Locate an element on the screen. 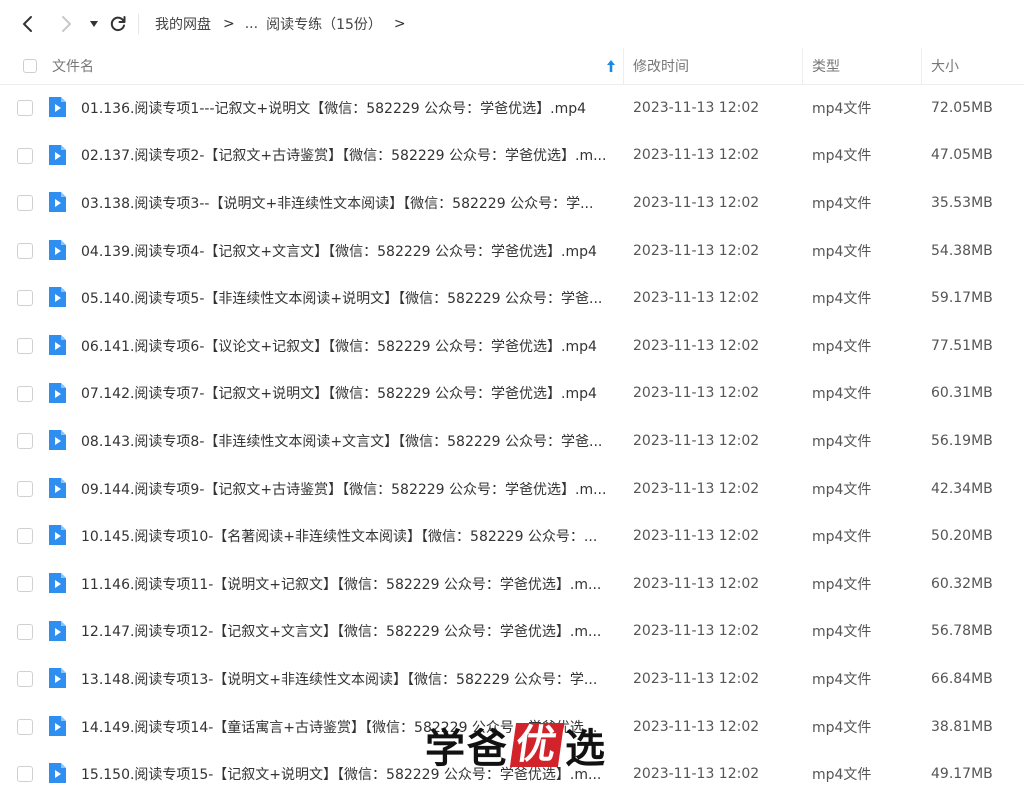 This screenshot has width=1024, height=806. chevron-right-icon is located at coordinates (66, 24).